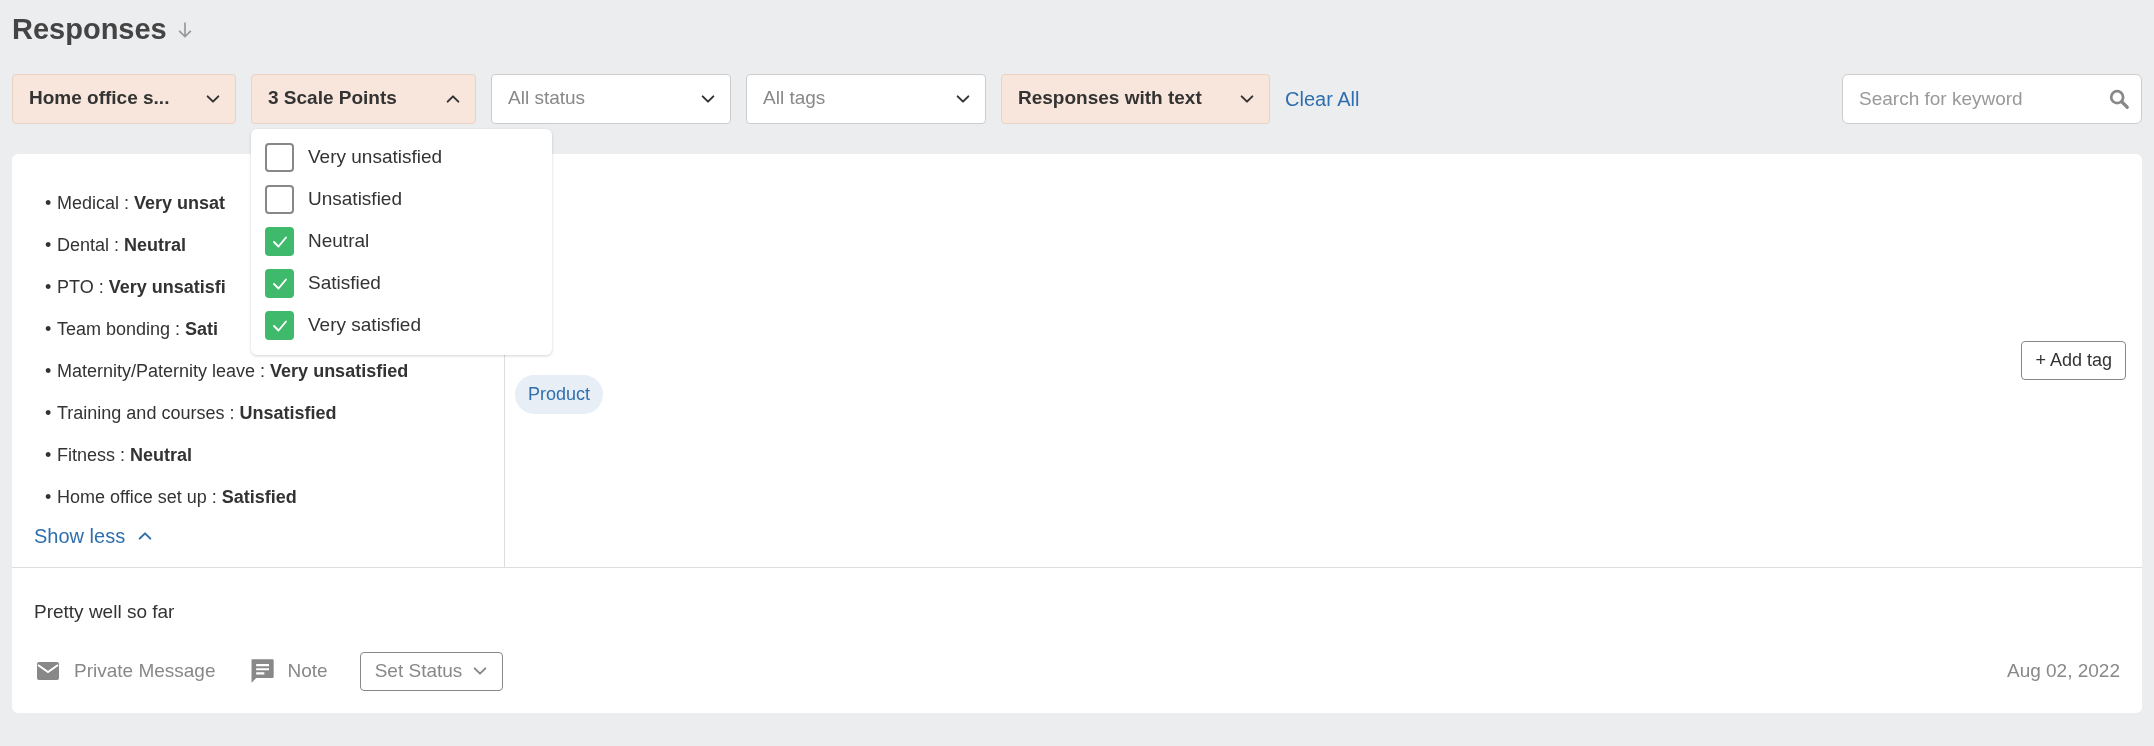  I want to click on show-less-link: Show less, so click(94, 535).